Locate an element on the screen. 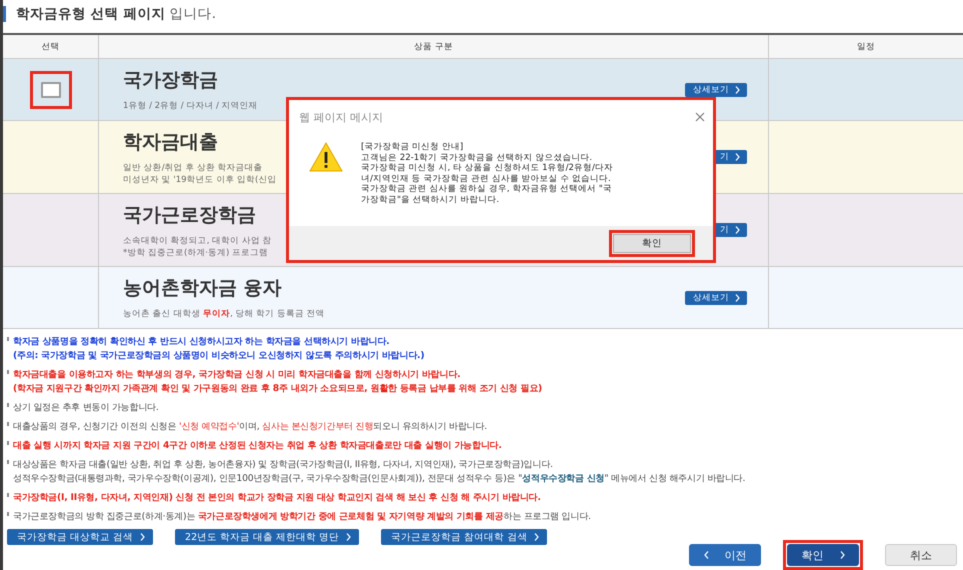  note-text: 대상상품은 학자금 대출(일반 상환, 취업 후 상환, 농어촌융자) 및 장학금(국가장학금(I, II유형, 다자녀, 지역인재), 국가근로장학금)입니다. is located at coordinates (283, 465).